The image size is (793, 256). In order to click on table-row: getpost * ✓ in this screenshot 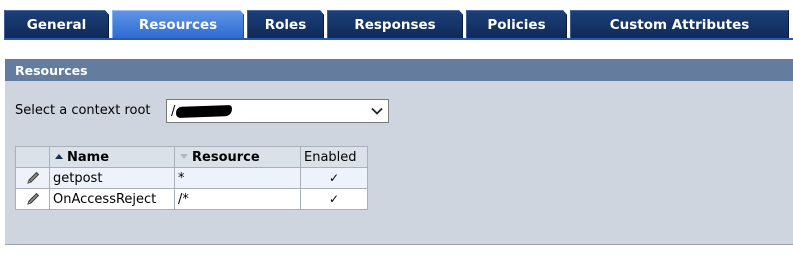, I will do `click(191, 178)`.